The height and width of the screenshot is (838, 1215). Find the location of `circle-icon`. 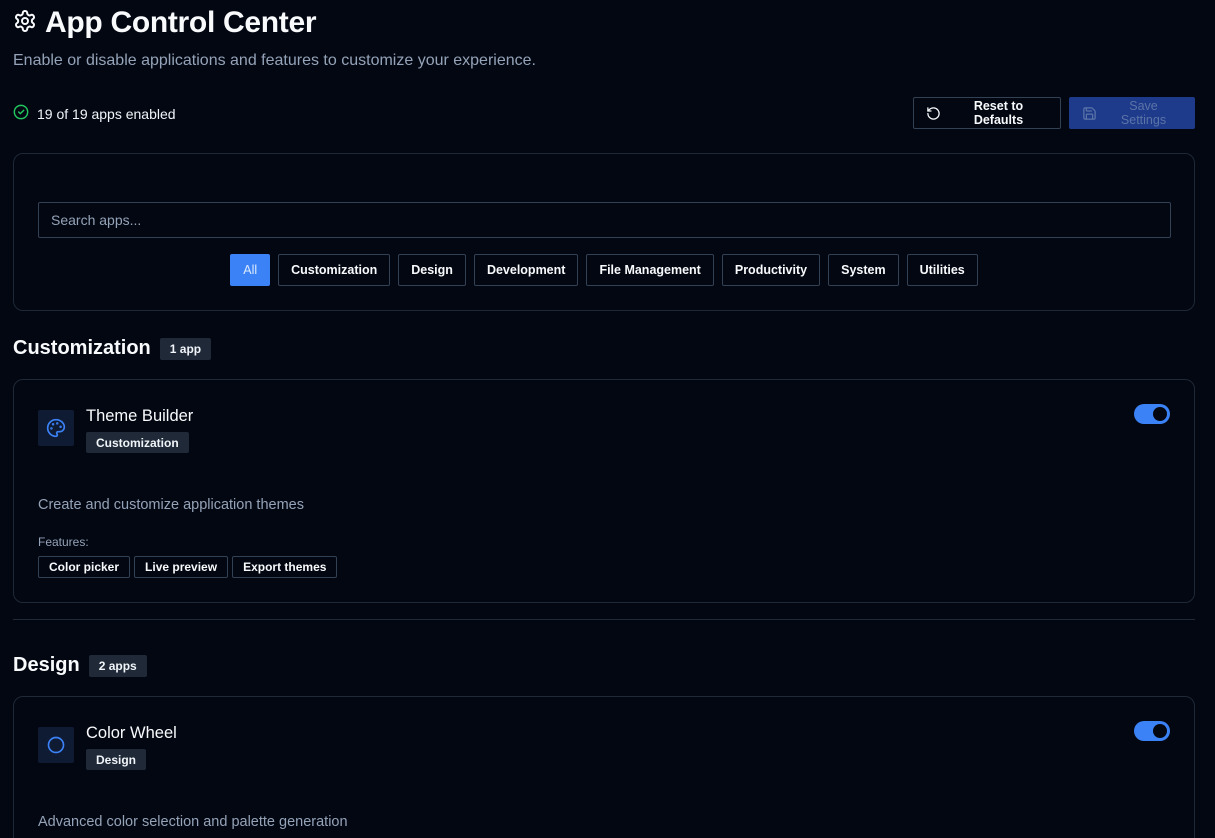

circle-icon is located at coordinates (56, 745).